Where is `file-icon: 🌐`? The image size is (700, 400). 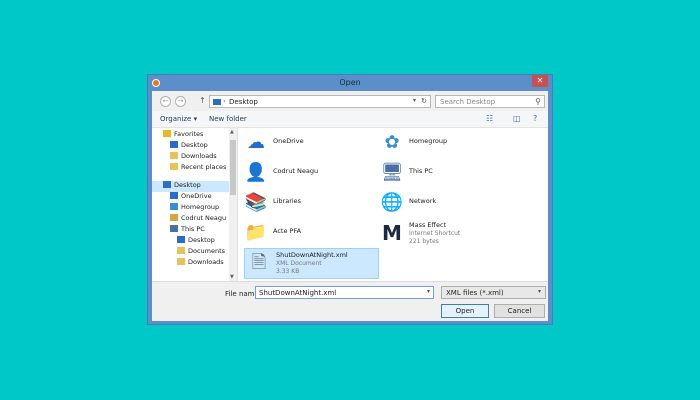
file-icon: 🌐 is located at coordinates (392, 202).